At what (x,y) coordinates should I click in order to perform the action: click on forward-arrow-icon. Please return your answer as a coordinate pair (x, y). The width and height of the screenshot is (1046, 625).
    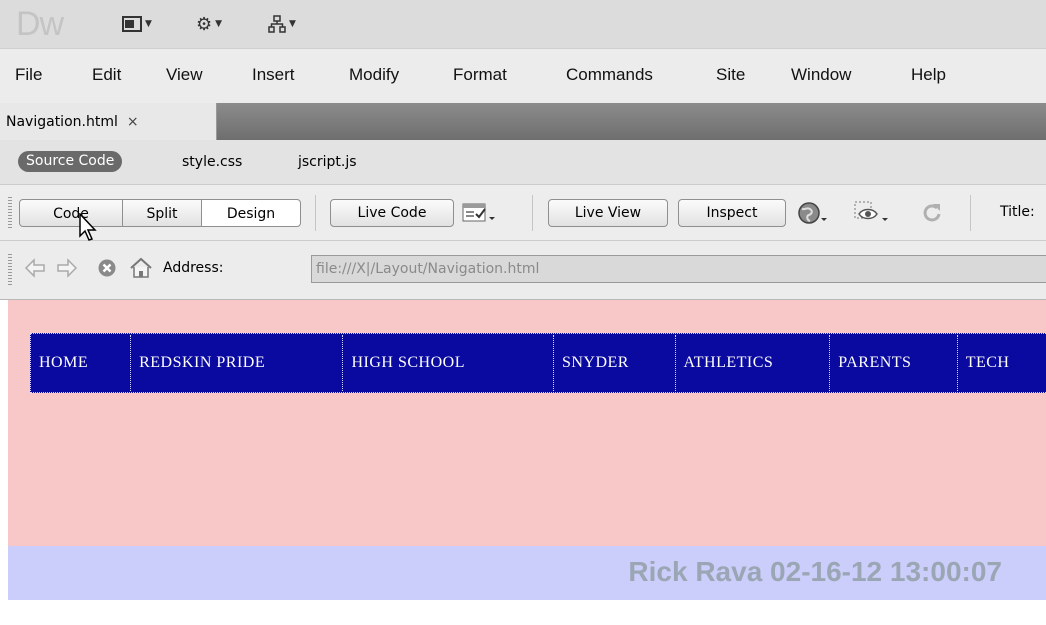
    Looking at the image, I should click on (67, 268).